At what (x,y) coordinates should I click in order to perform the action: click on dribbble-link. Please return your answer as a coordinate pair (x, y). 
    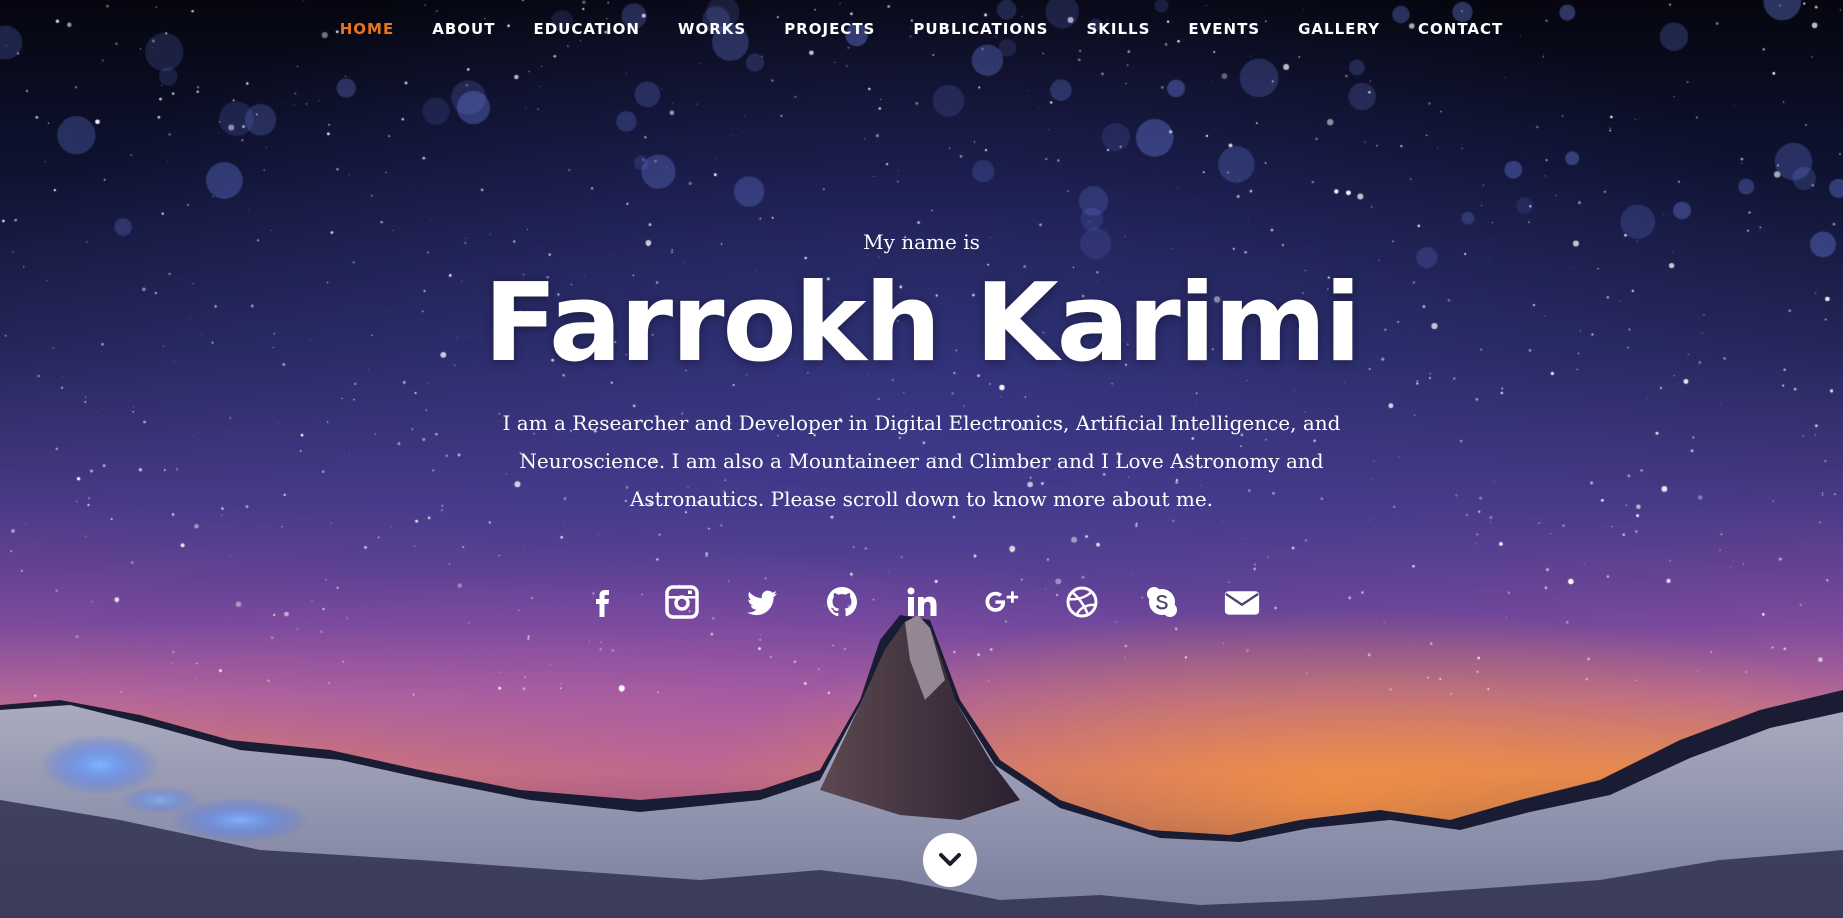
    Looking at the image, I should click on (1082, 602).